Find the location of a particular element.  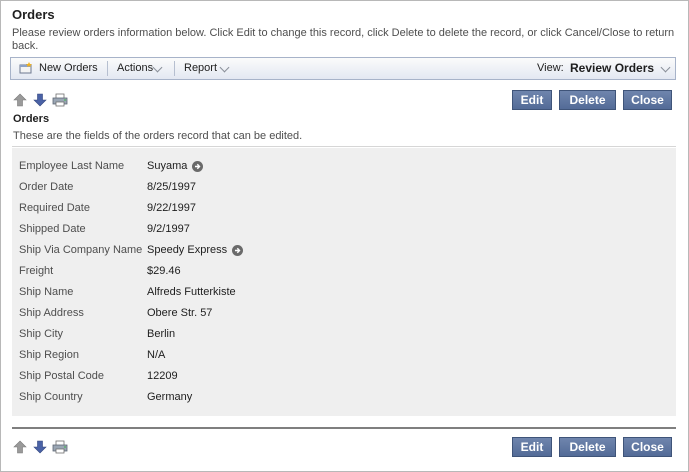

new-orders-button: New Orders is located at coordinates (59, 68).